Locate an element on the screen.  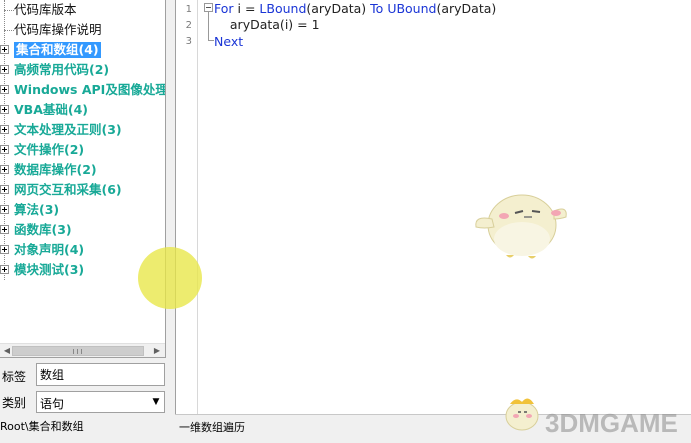
tree-item-vba-basics: VBA基础(4) is located at coordinates (82, 110).